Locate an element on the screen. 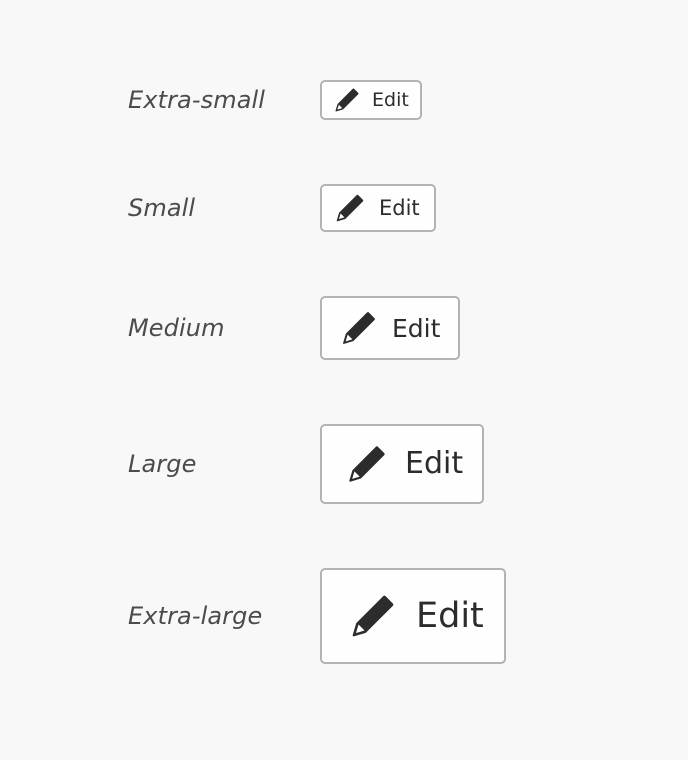 The width and height of the screenshot is (688, 760). size-label: Extra-small is located at coordinates (197, 100).